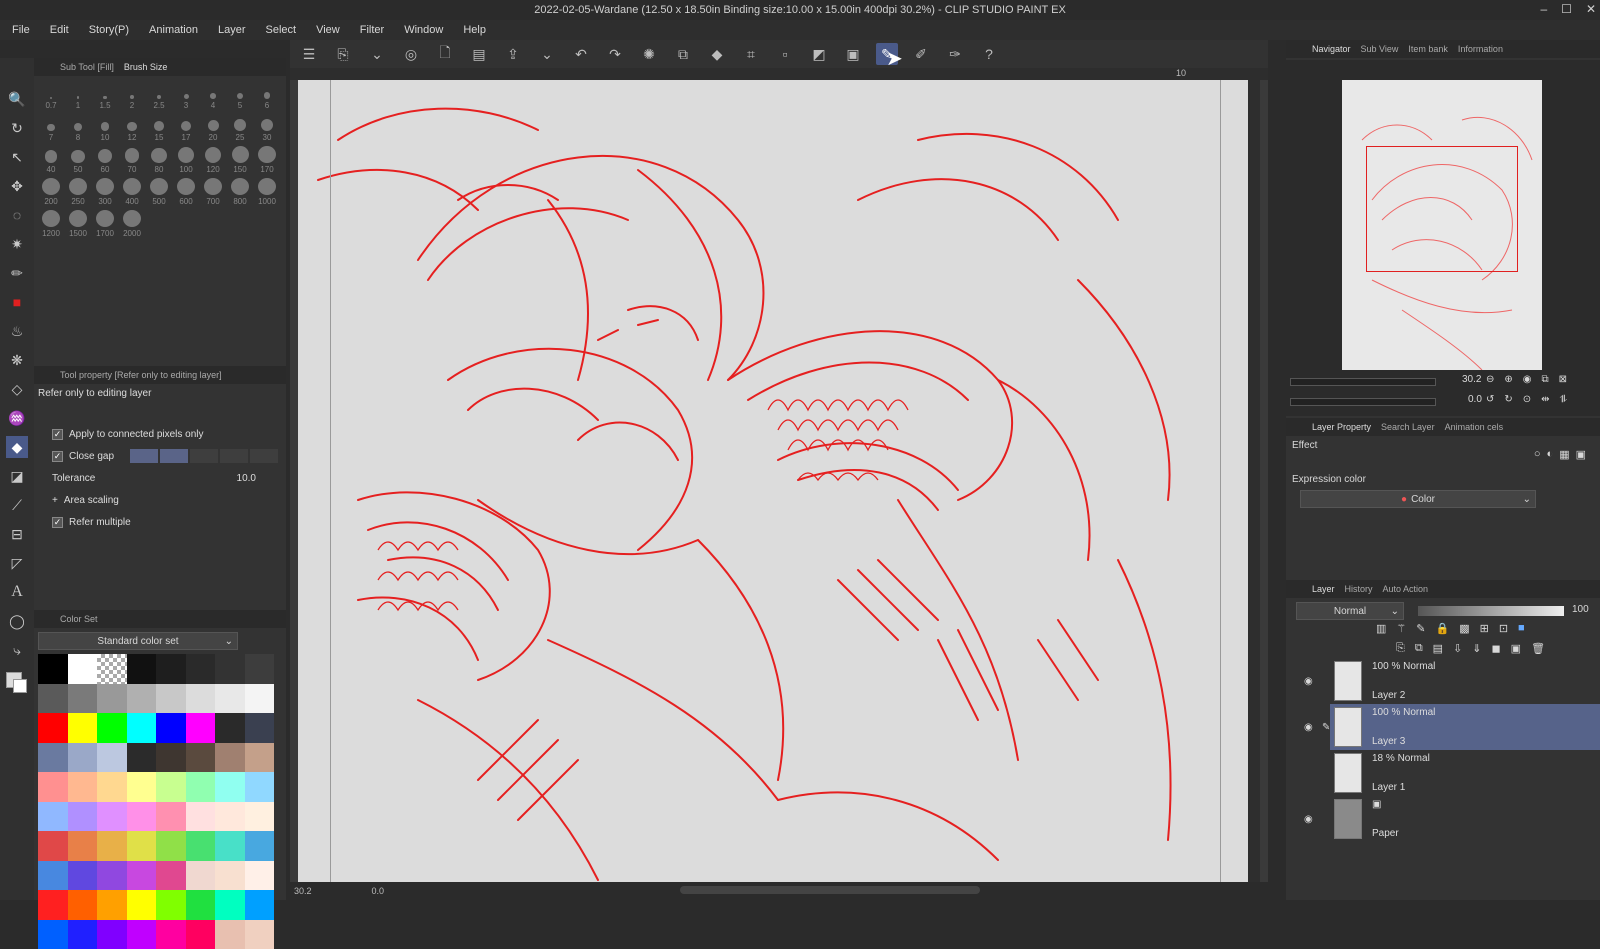 This screenshot has height=949, width=1600. Describe the element at coordinates (1521, 628) in the screenshot. I see `color-icon: ■` at that location.